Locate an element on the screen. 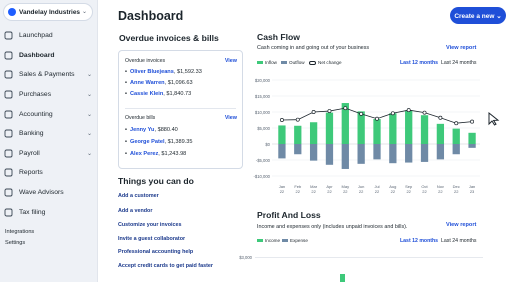  x-tick-label: Sep 22 is located at coordinates (409, 189).